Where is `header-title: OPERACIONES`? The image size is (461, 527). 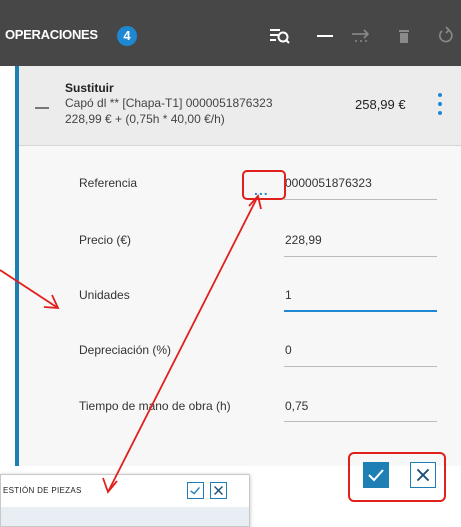 header-title: OPERACIONES is located at coordinates (51, 34).